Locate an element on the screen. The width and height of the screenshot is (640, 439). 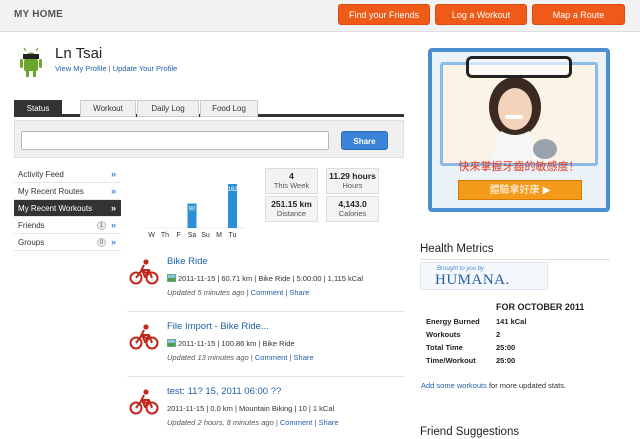
chart-data-label: 90 is located at coordinates (192, 210).